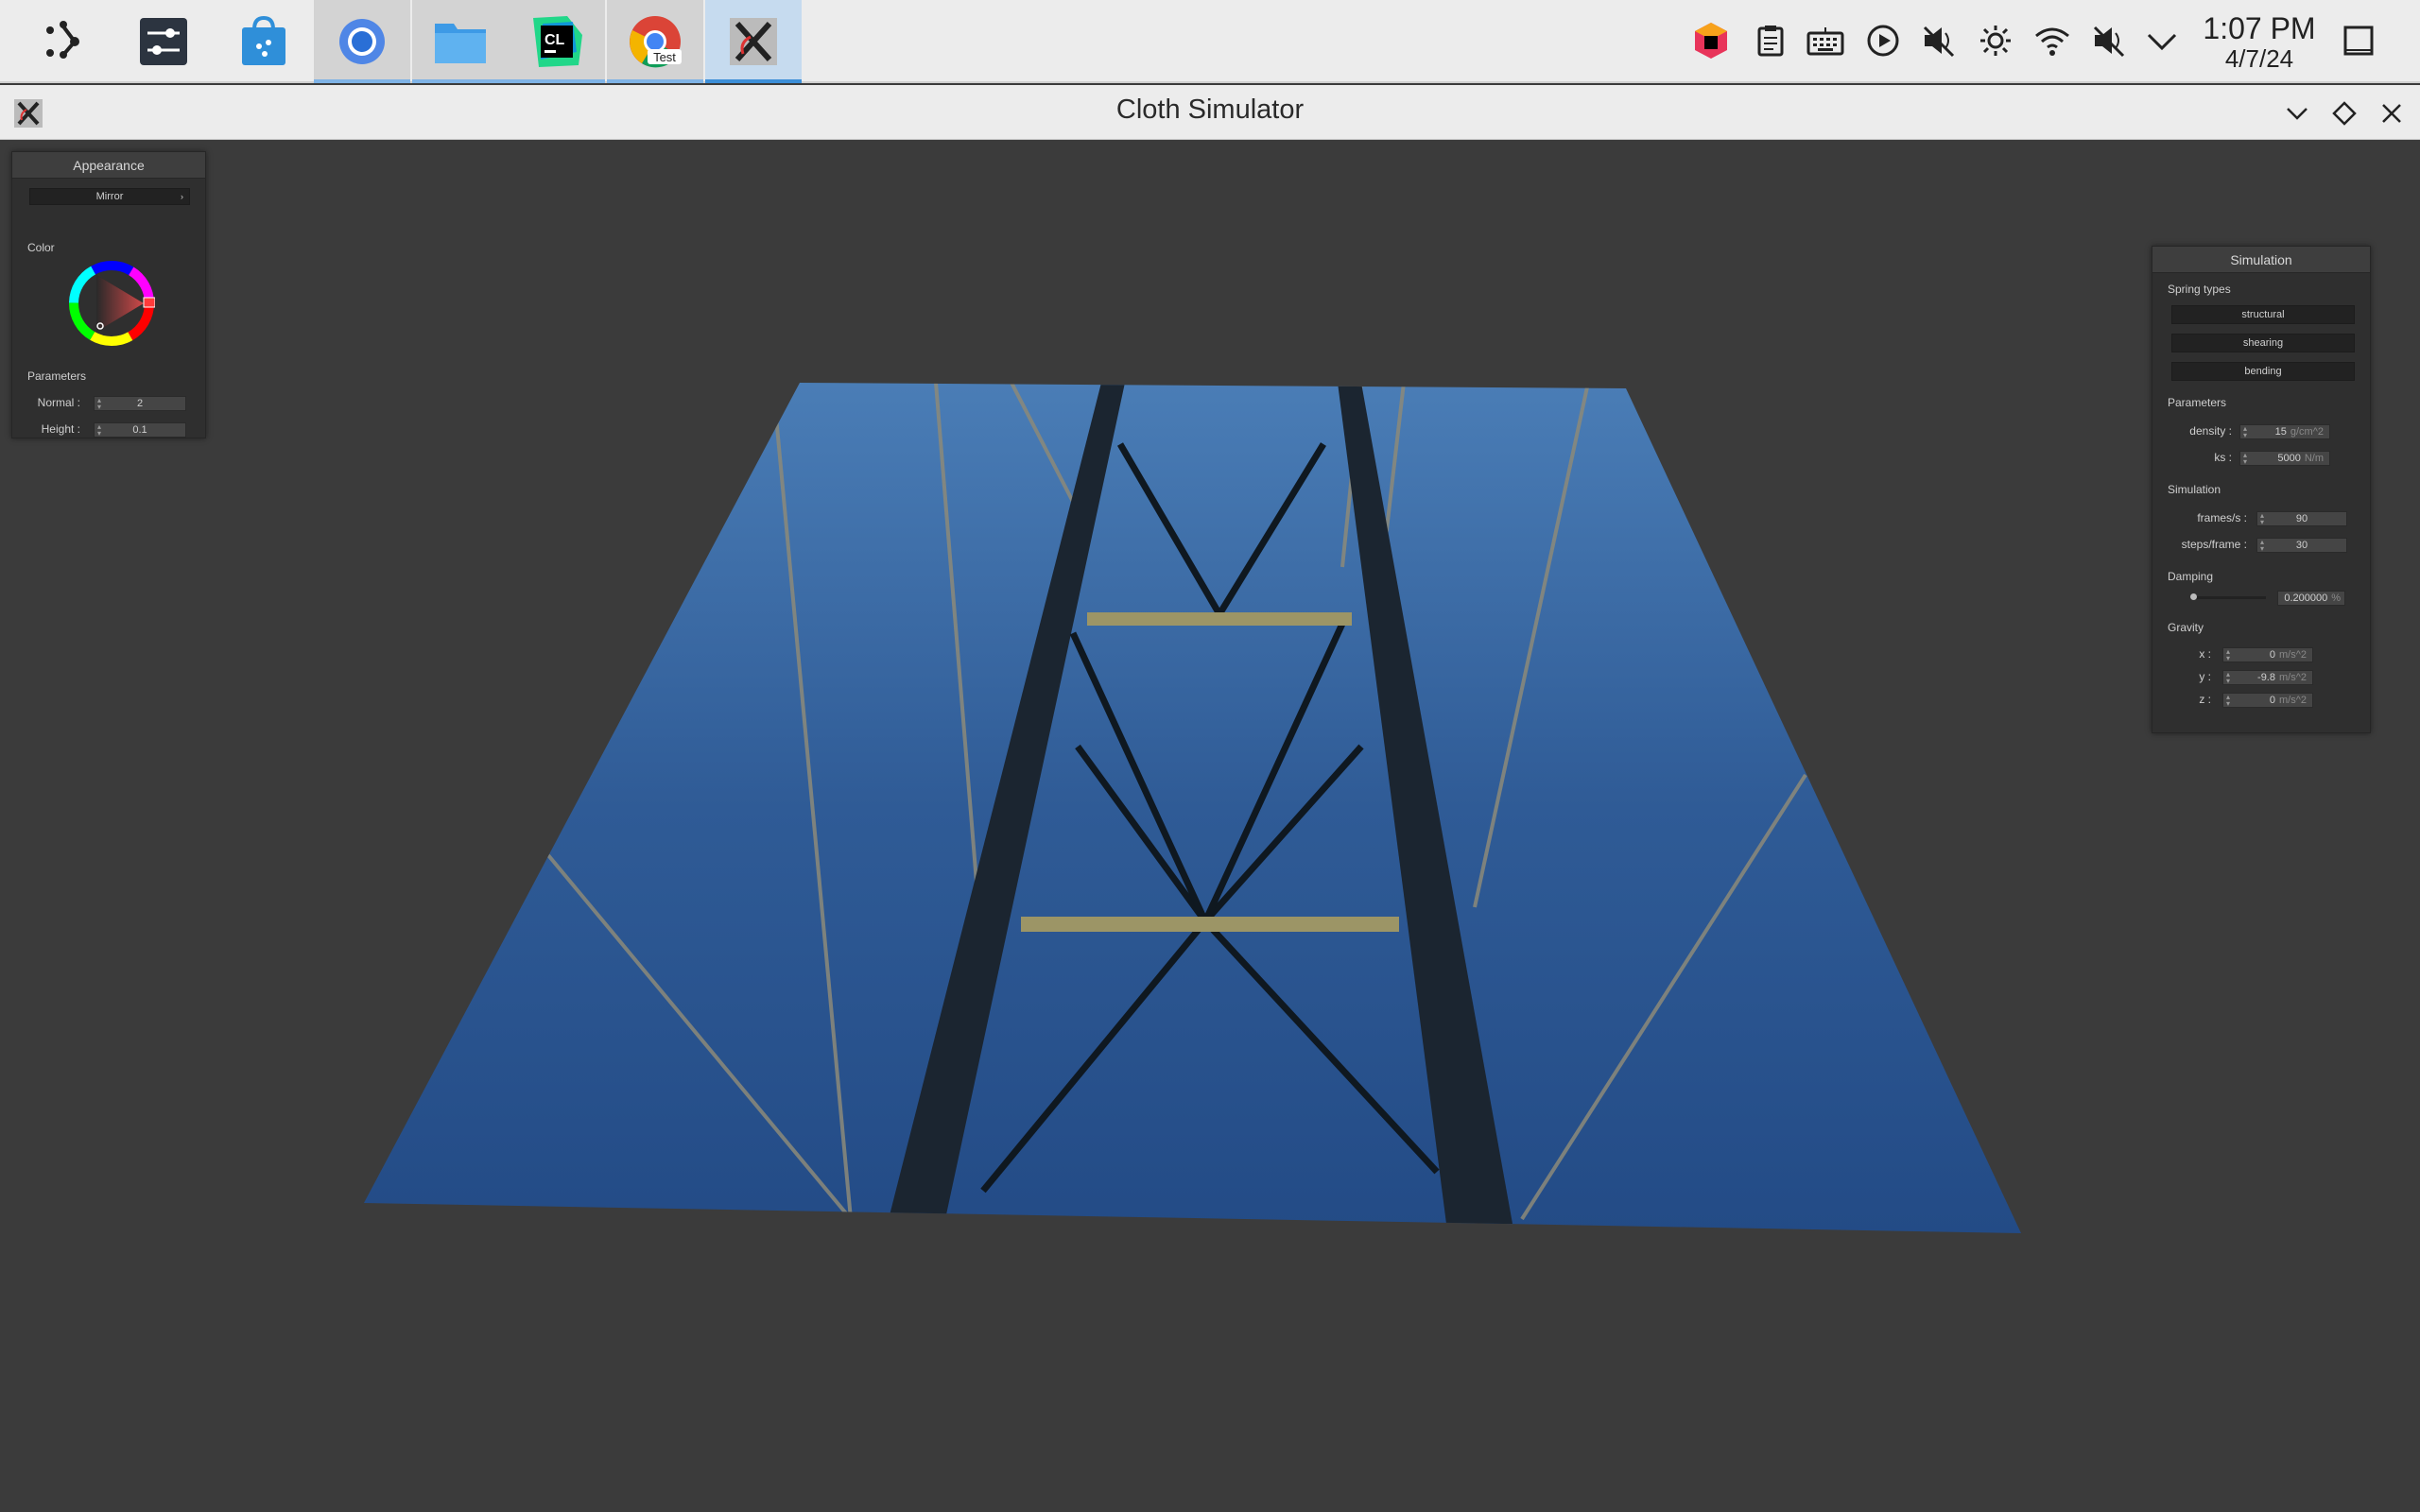 Image resolution: width=2420 pixels, height=1512 pixels. What do you see at coordinates (41, 247) in the screenshot?
I see `color-section-label: Color` at bounding box center [41, 247].